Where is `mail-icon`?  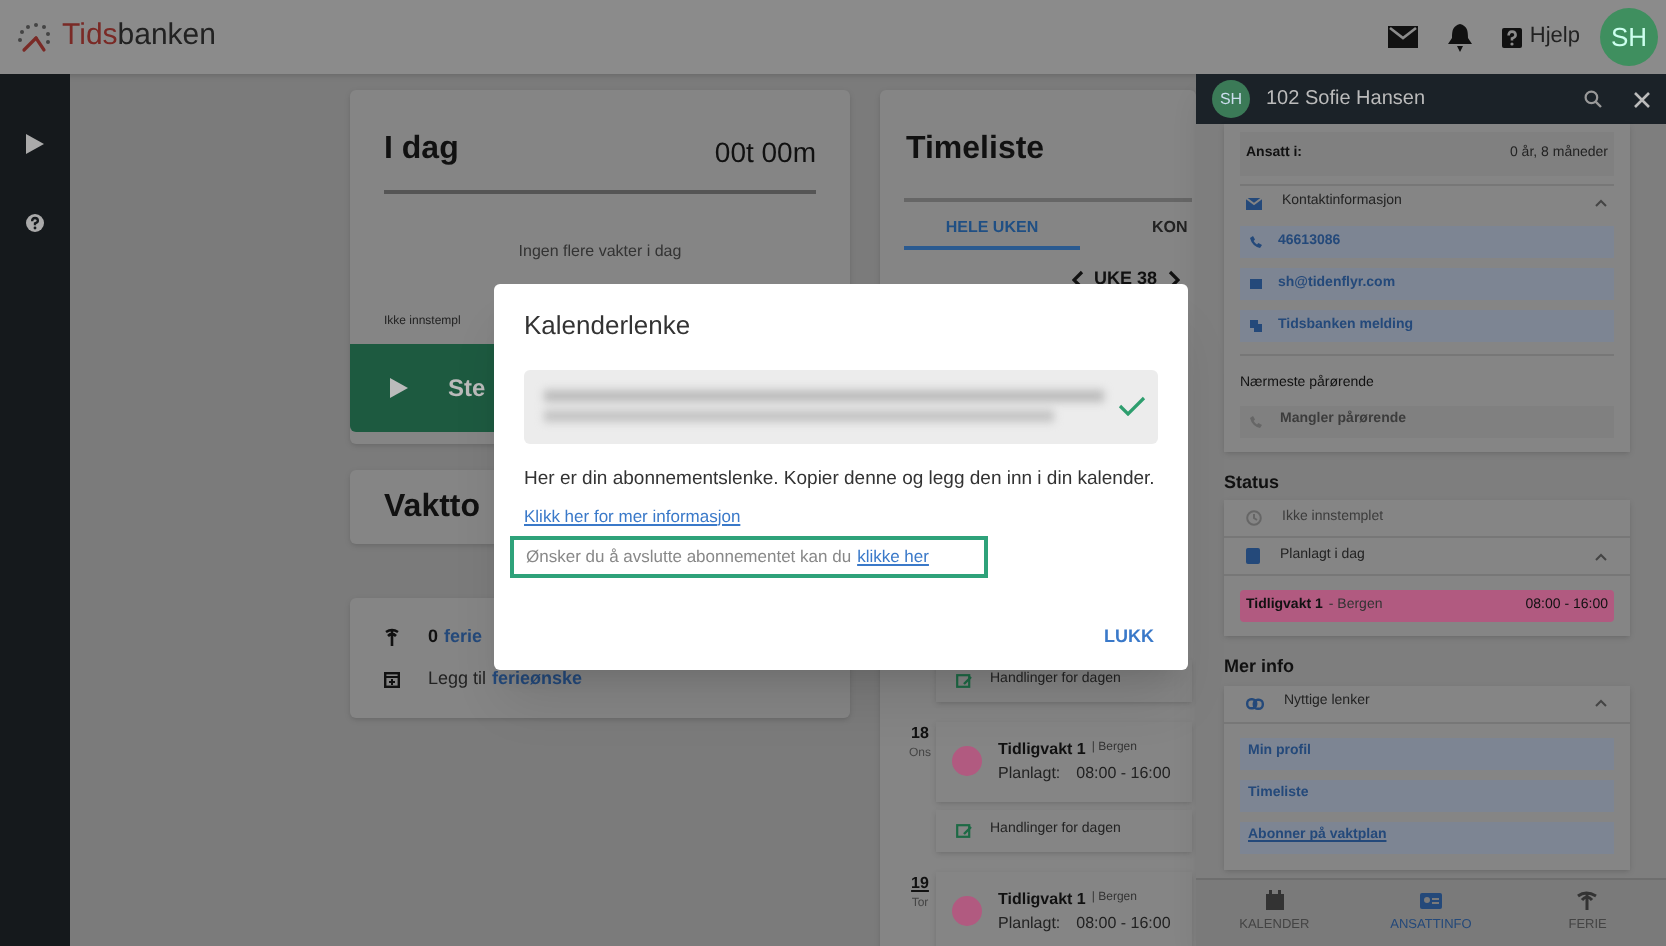
mail-icon is located at coordinates (1402, 37).